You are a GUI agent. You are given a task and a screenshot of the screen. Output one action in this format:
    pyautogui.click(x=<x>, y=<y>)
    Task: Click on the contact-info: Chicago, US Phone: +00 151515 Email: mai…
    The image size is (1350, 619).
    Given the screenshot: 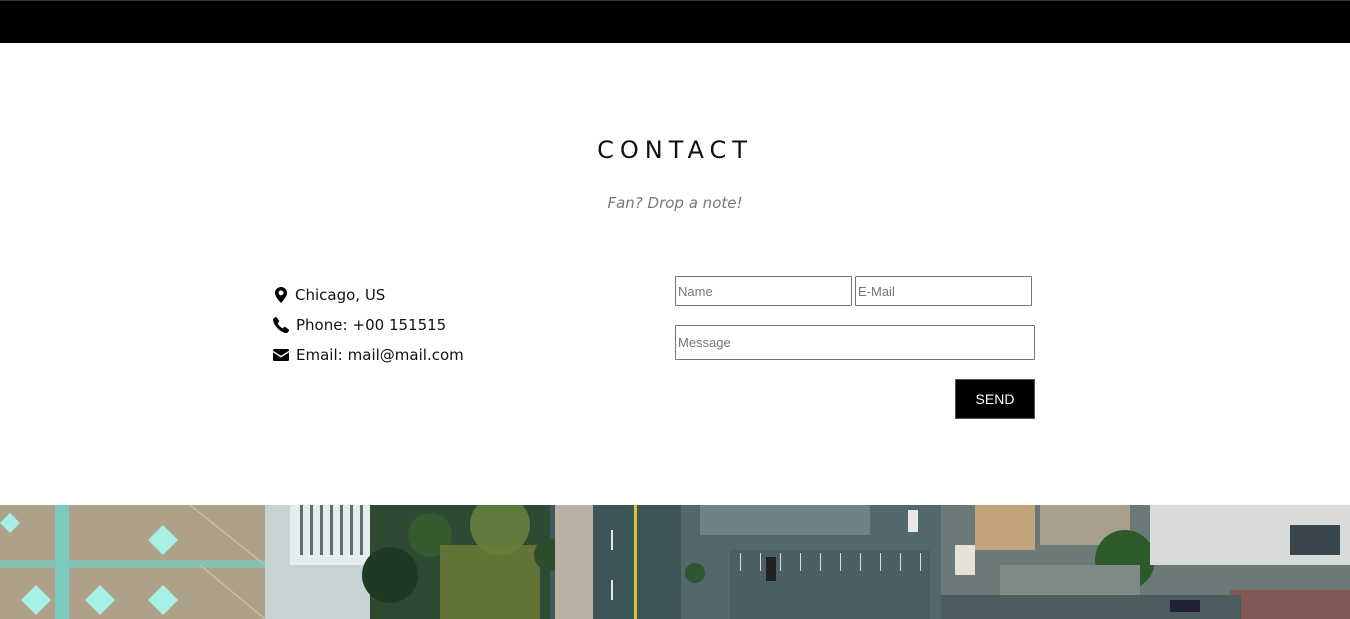 What is the action you would take?
    pyautogui.click(x=368, y=325)
    